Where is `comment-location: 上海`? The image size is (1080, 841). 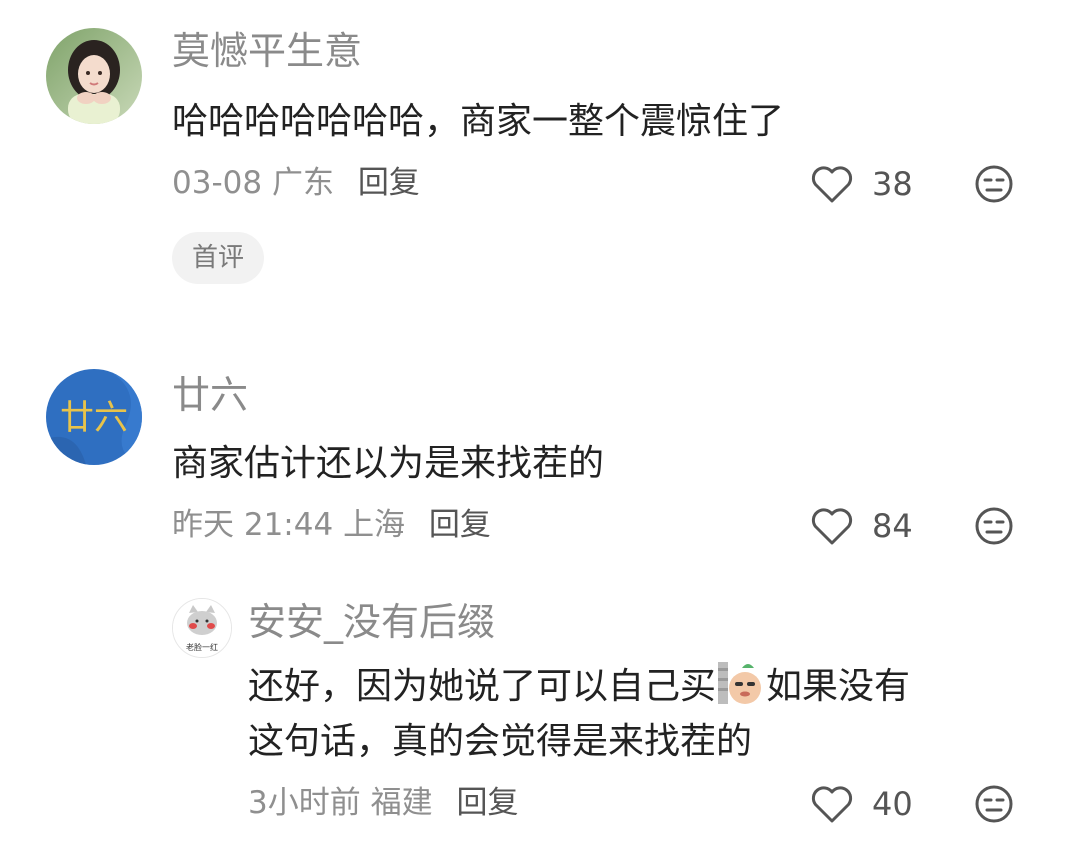 comment-location: 上海 is located at coordinates (374, 525).